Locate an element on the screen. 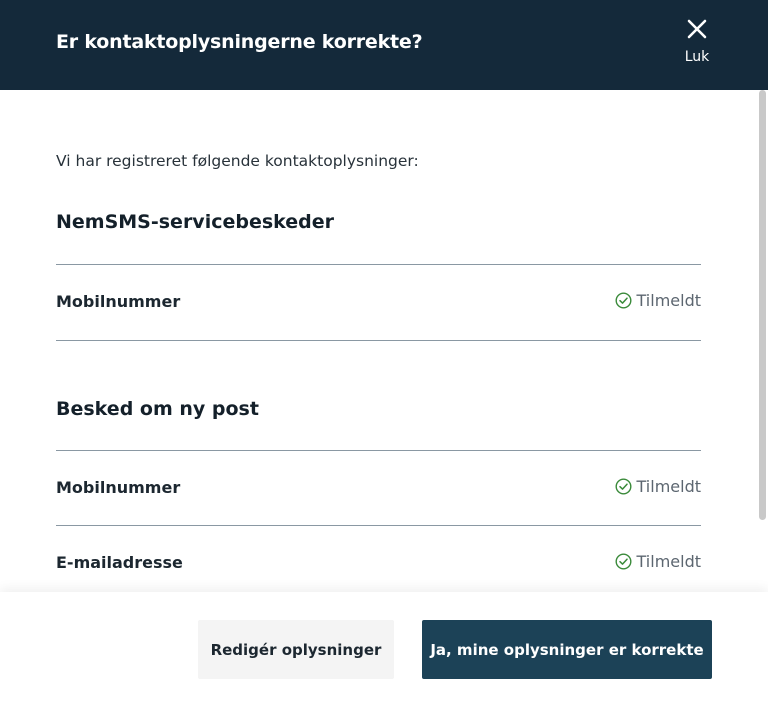  section-title-nemsms: NemSMS-servicebeskeder is located at coordinates (195, 222).